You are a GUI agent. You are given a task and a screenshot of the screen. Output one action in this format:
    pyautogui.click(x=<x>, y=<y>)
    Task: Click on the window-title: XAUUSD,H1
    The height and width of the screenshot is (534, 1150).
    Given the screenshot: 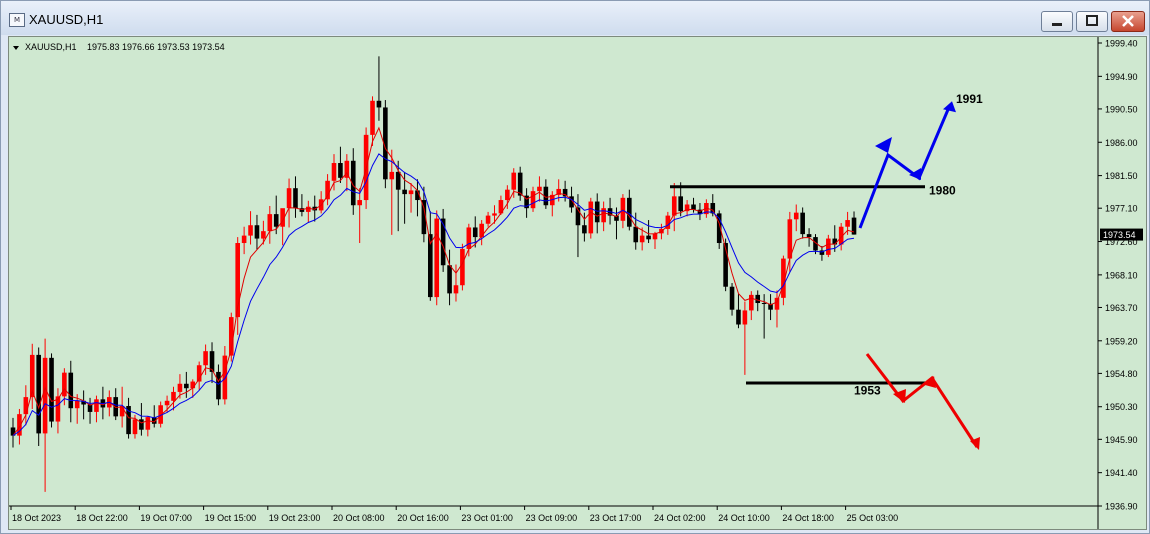 What is the action you would take?
    pyautogui.click(x=66, y=19)
    